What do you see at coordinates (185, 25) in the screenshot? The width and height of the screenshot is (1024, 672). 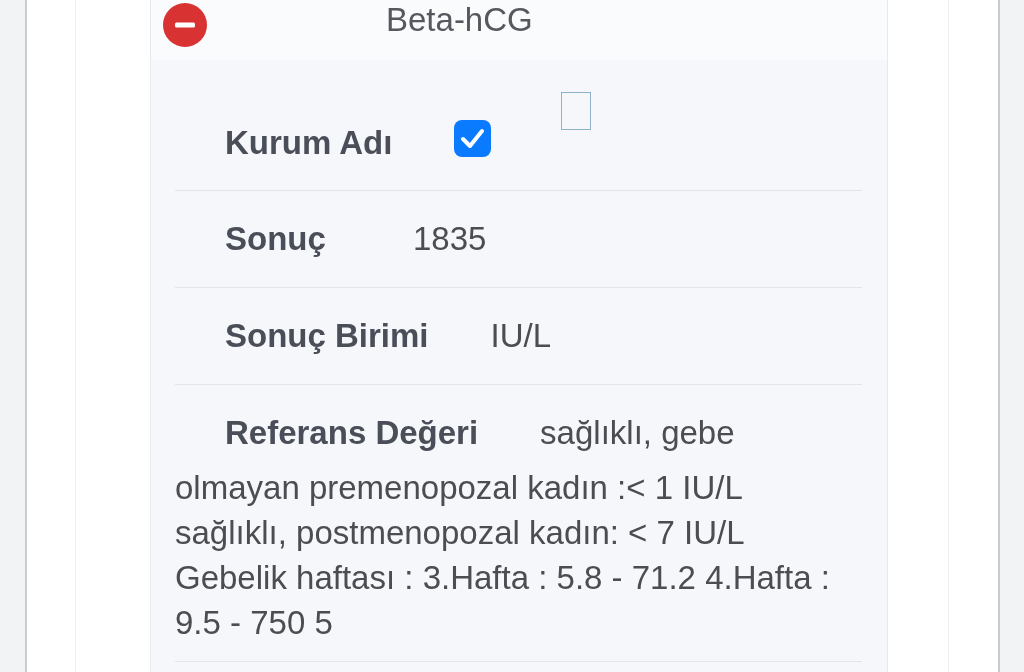 I see `minus-circle-icon` at bounding box center [185, 25].